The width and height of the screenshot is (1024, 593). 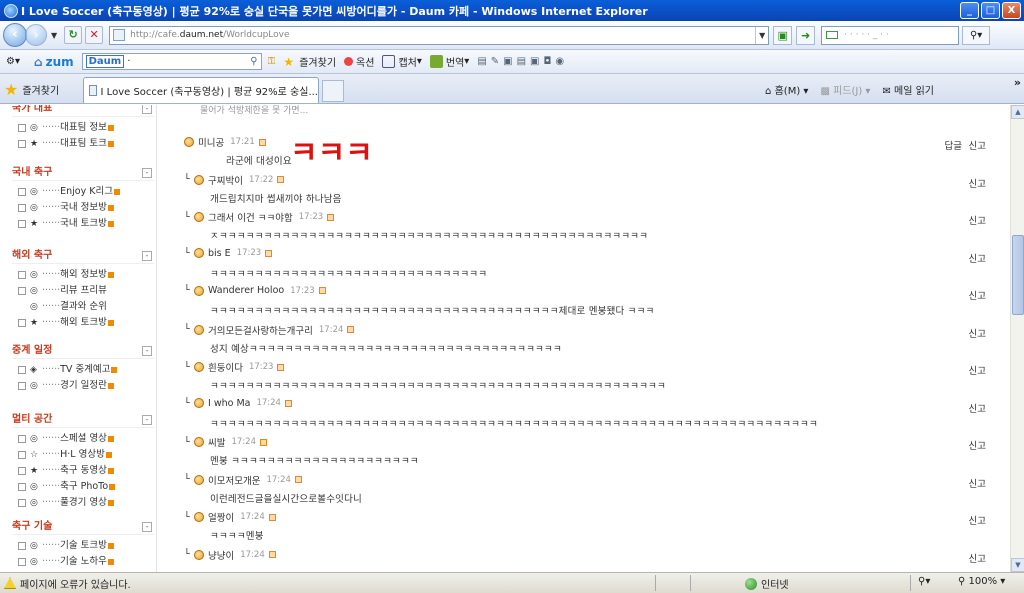 What do you see at coordinates (439, 35) in the screenshot?
I see `address-input: http://cafe. daum.net/WorldcupLove ▼` at bounding box center [439, 35].